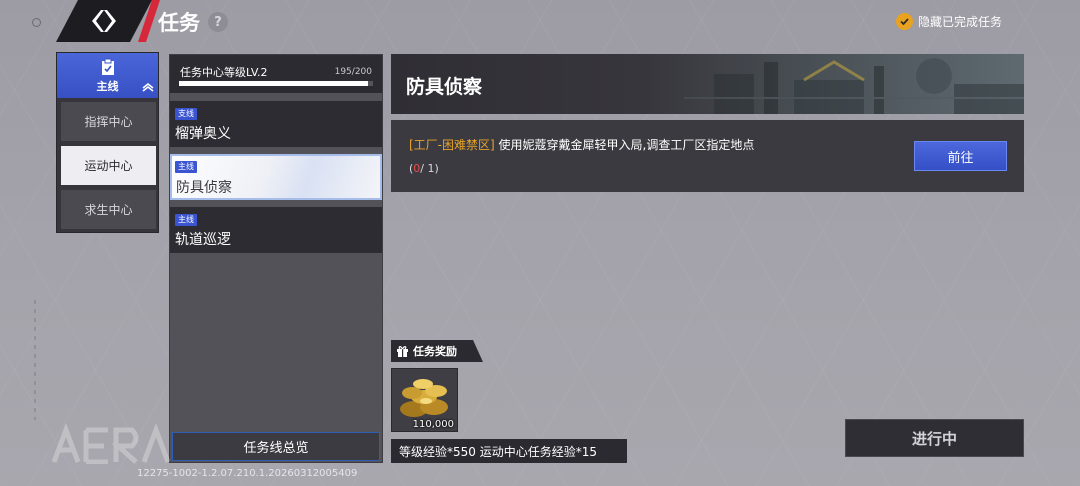 The image size is (1080, 486). What do you see at coordinates (108, 209) in the screenshot?
I see `tab-survival-center: 求生中心` at bounding box center [108, 209].